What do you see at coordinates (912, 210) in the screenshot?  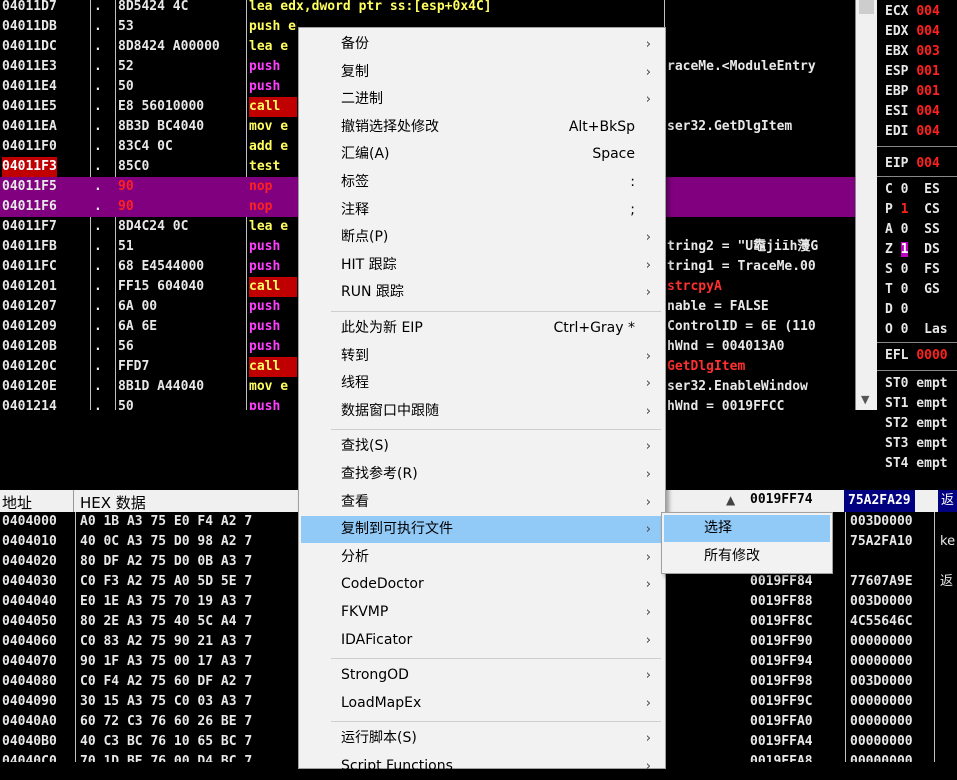 I see `flag-row: P 1 CS` at bounding box center [912, 210].